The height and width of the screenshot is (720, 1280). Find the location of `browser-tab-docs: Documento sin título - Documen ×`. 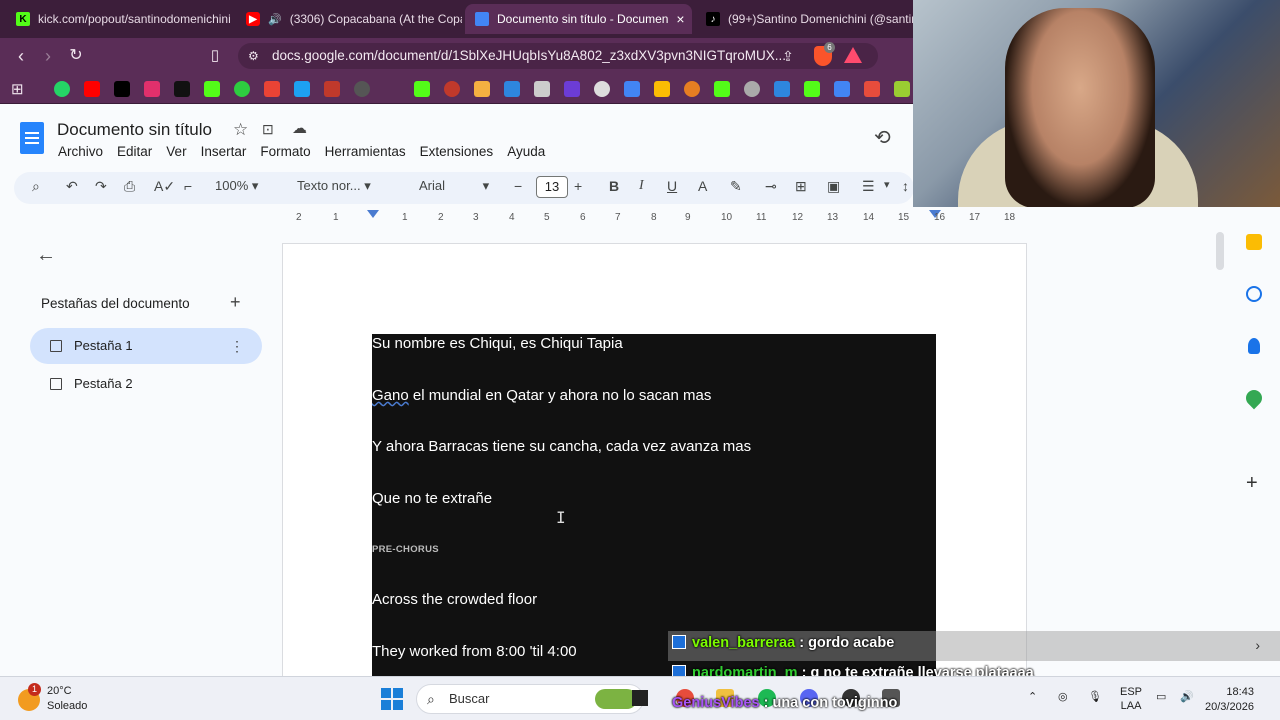

browser-tab-docs: Documento sin título - Documen × is located at coordinates (578, 19).